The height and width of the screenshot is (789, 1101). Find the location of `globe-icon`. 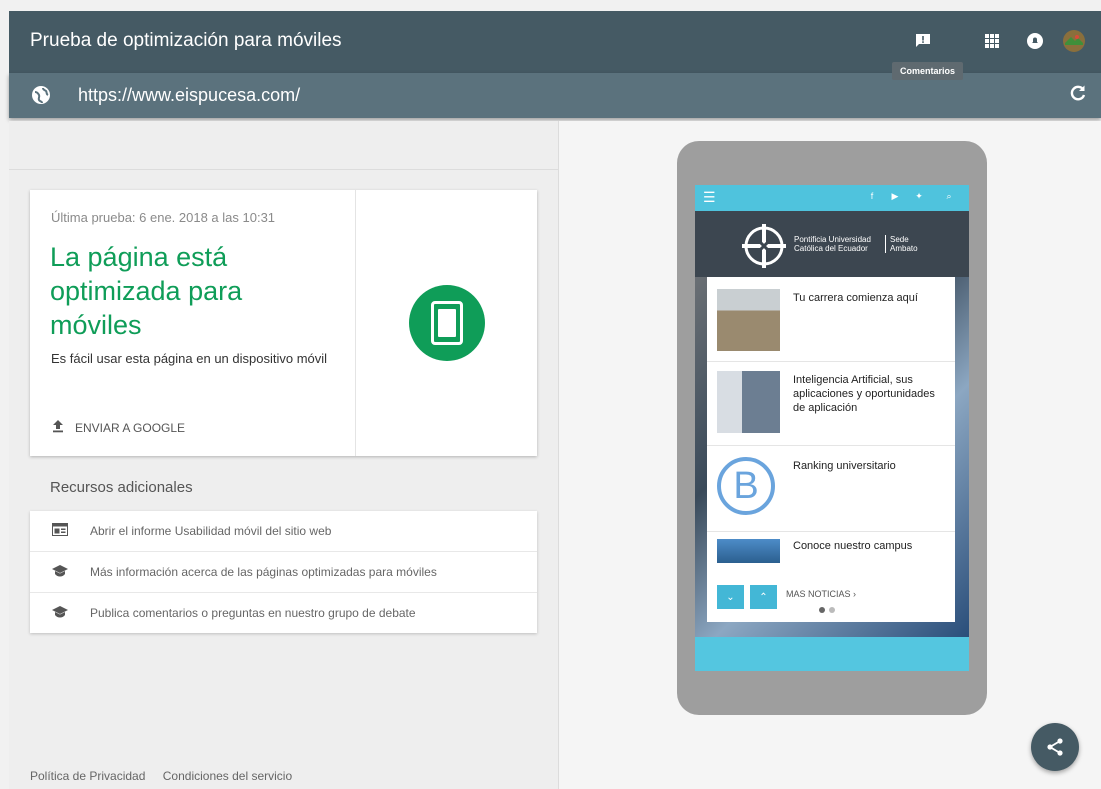

globe-icon is located at coordinates (41, 95).